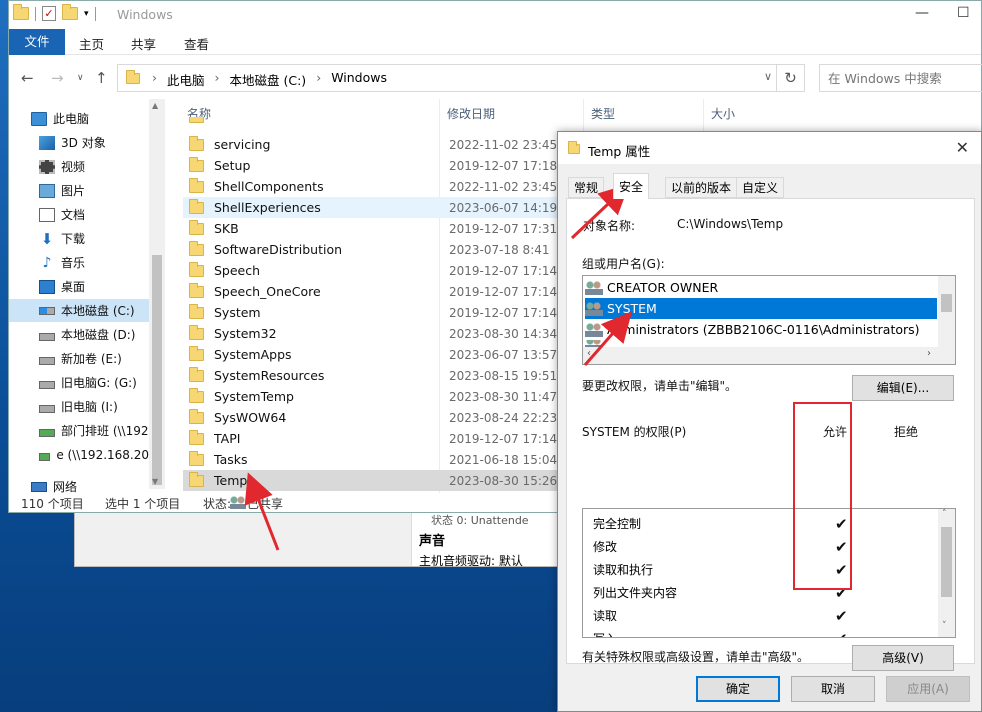 Image resolution: width=982 pixels, height=712 pixels. Describe the element at coordinates (763, 546) in the screenshot. I see `permission-row: 修改 ✔` at that location.